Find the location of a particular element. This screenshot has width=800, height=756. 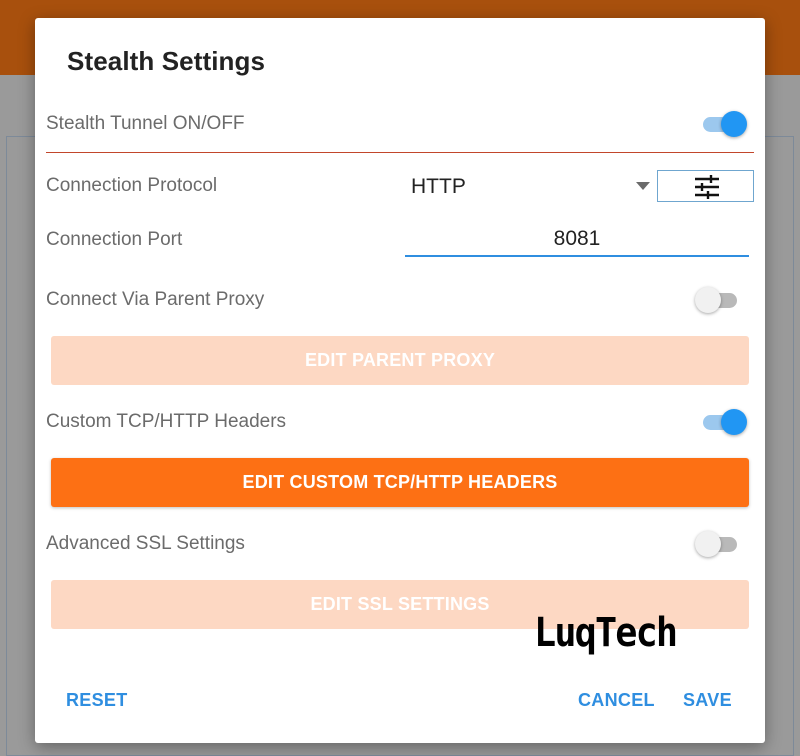

parent-proxy-toggle is located at coordinates (717, 300).